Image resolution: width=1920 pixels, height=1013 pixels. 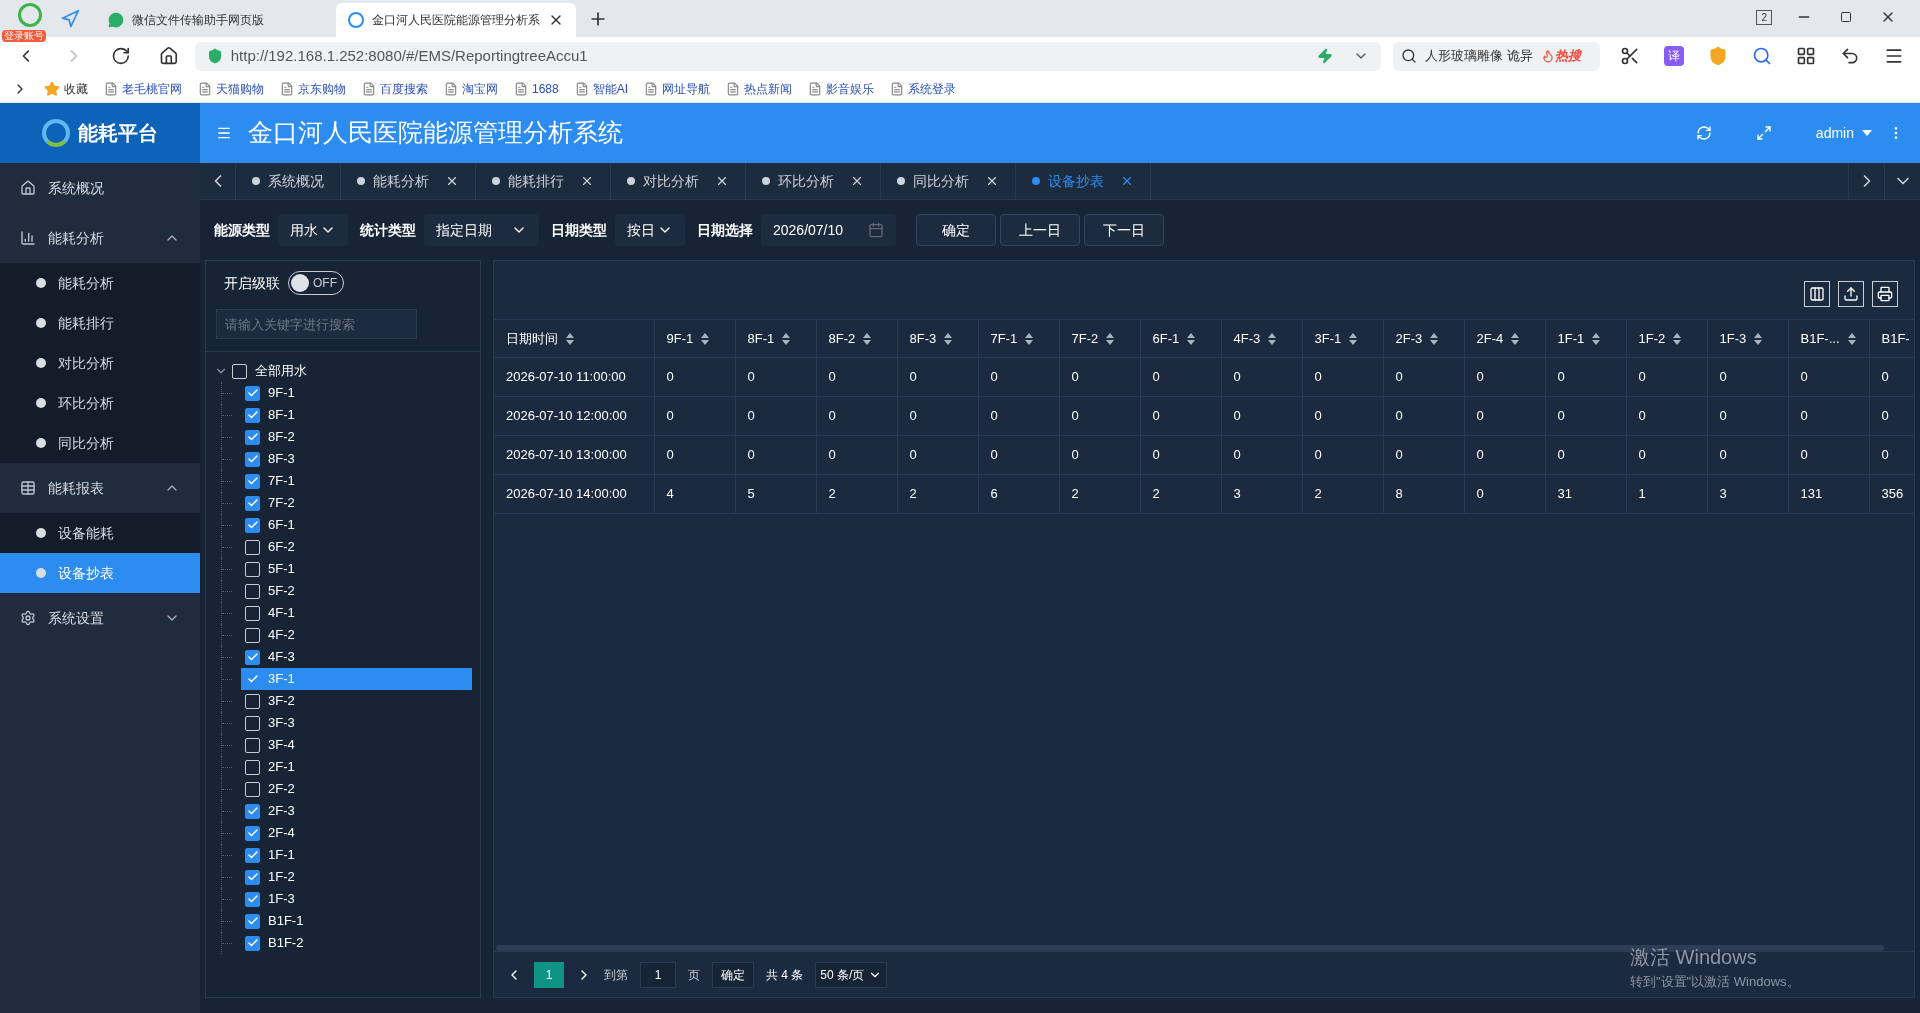 I want to click on select-field: 按日, so click(x=650, y=230).